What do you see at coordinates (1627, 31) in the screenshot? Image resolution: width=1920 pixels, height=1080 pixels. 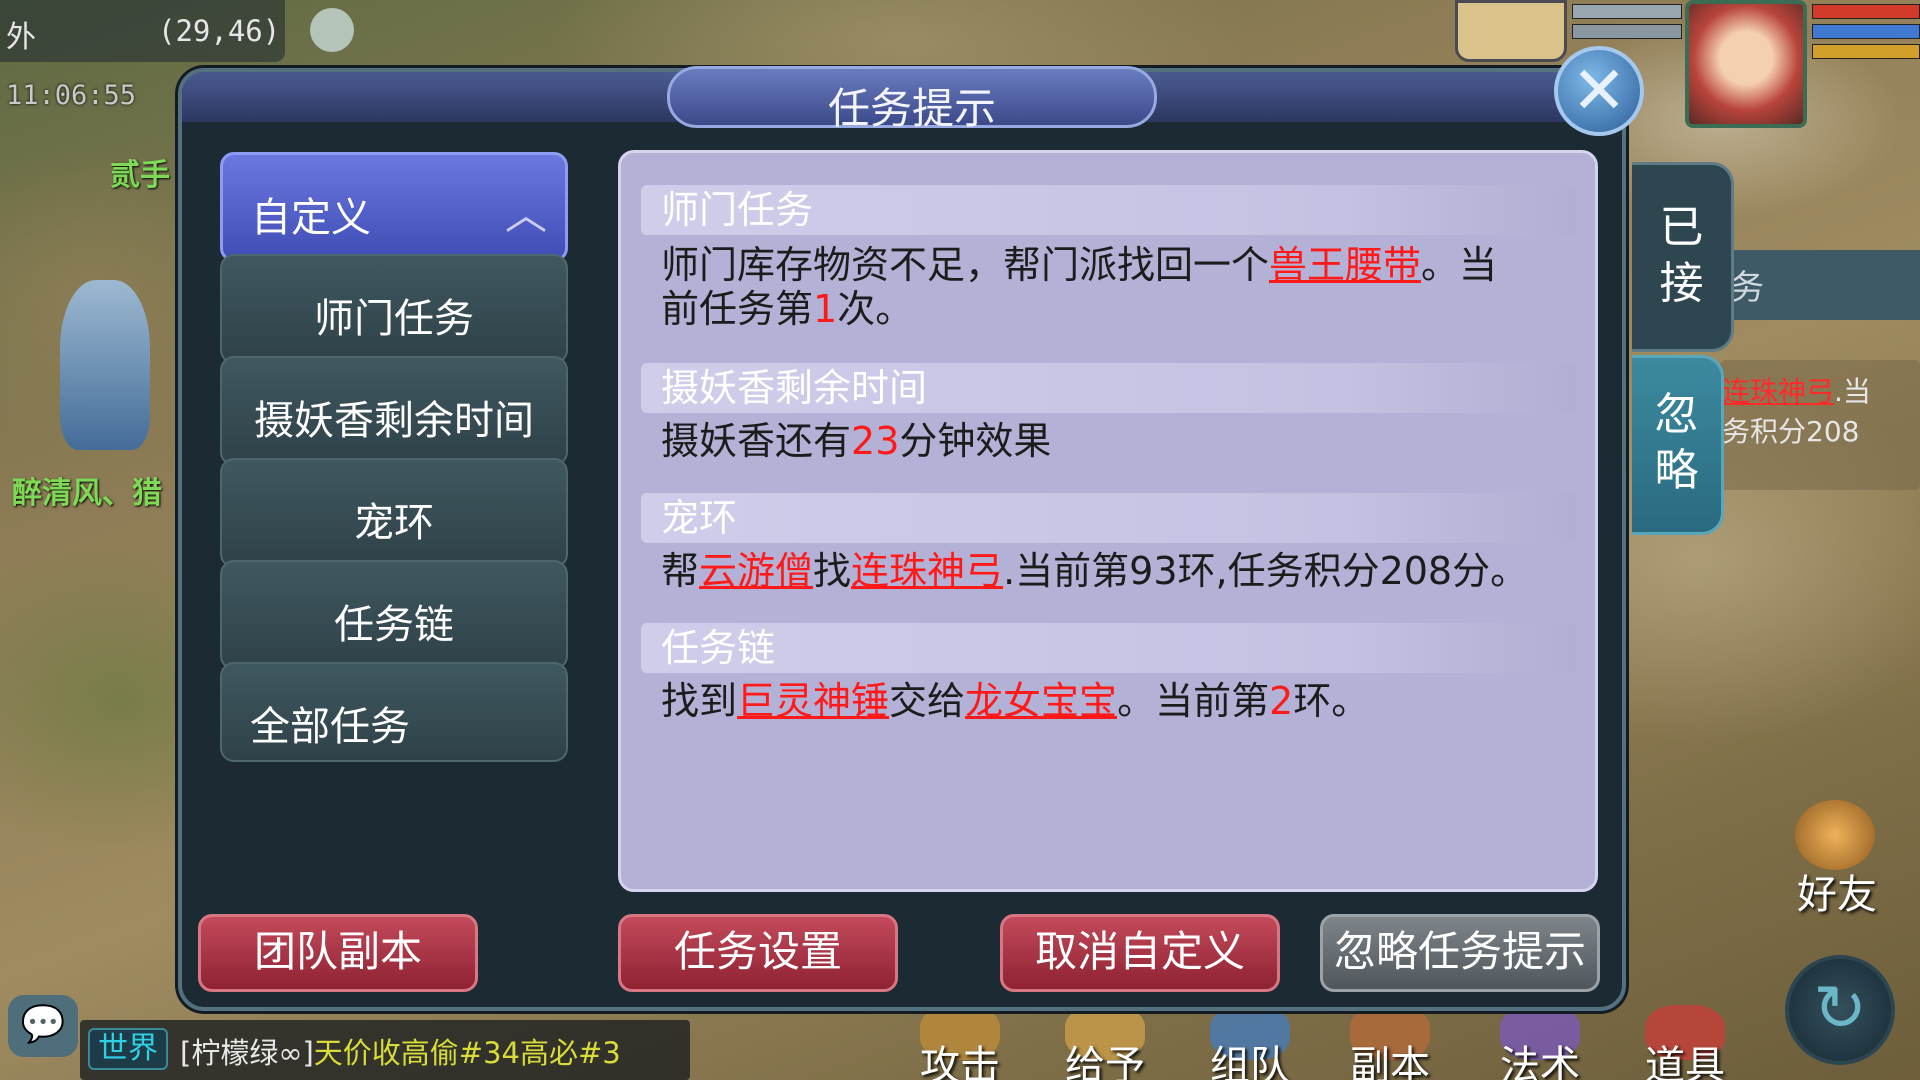 I see `pet-mp-bar` at bounding box center [1627, 31].